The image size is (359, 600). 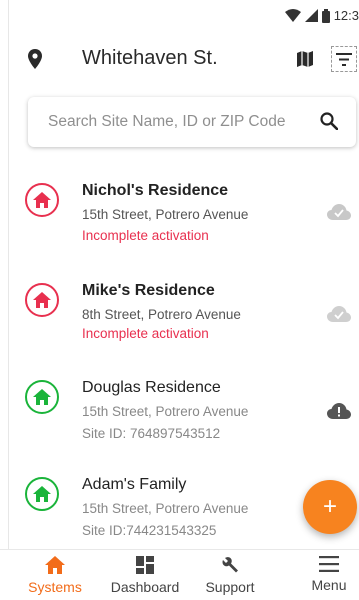 What do you see at coordinates (166, 122) in the screenshot?
I see `search-input: Search Site Name, ID or ZIP Code` at bounding box center [166, 122].